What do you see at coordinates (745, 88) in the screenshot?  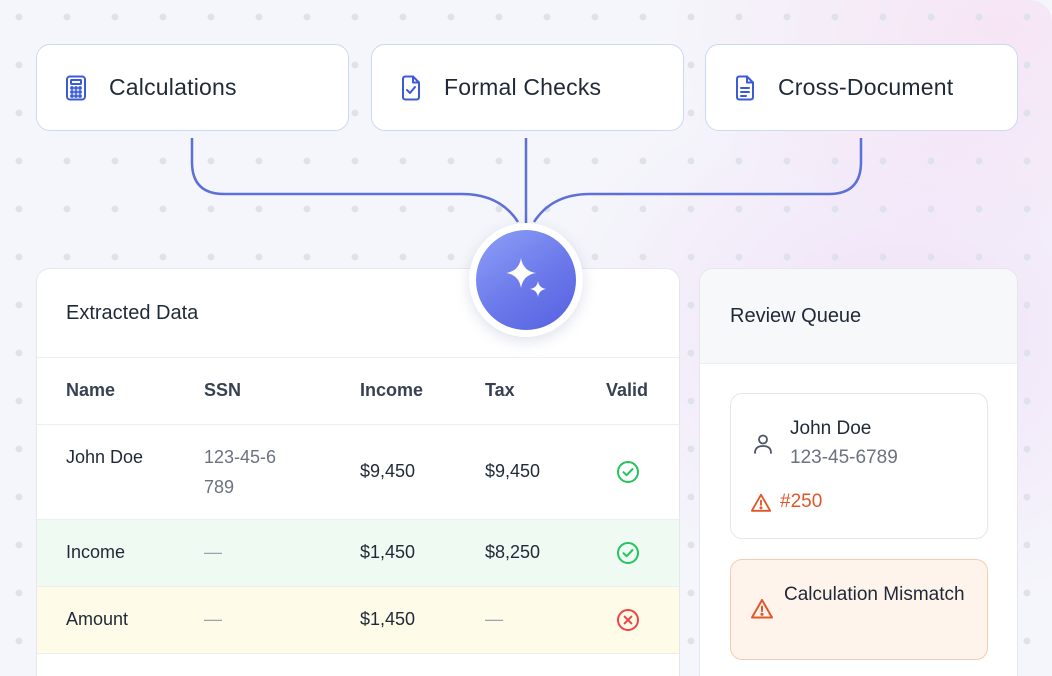 I see `document-text-icon` at bounding box center [745, 88].